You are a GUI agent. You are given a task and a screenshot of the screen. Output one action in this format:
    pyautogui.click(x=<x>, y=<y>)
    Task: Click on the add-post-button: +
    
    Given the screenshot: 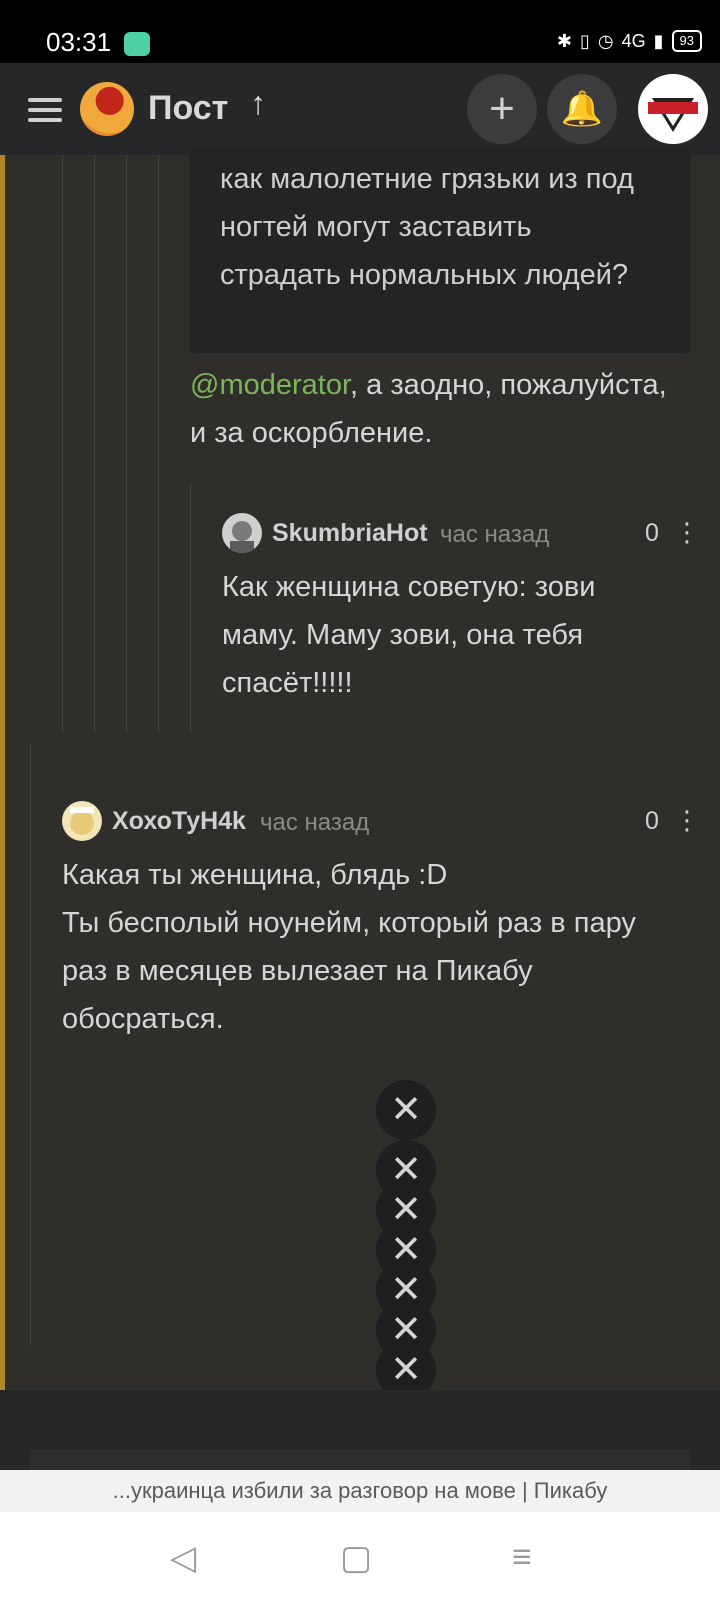 What is the action you would take?
    pyautogui.click(x=502, y=109)
    